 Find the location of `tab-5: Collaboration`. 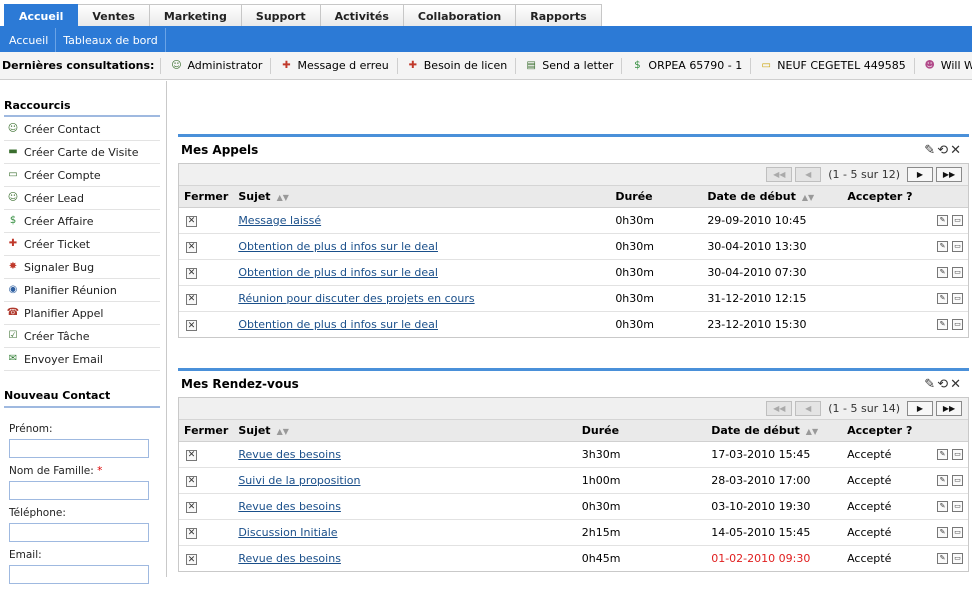

tab-5: Collaboration is located at coordinates (460, 16).